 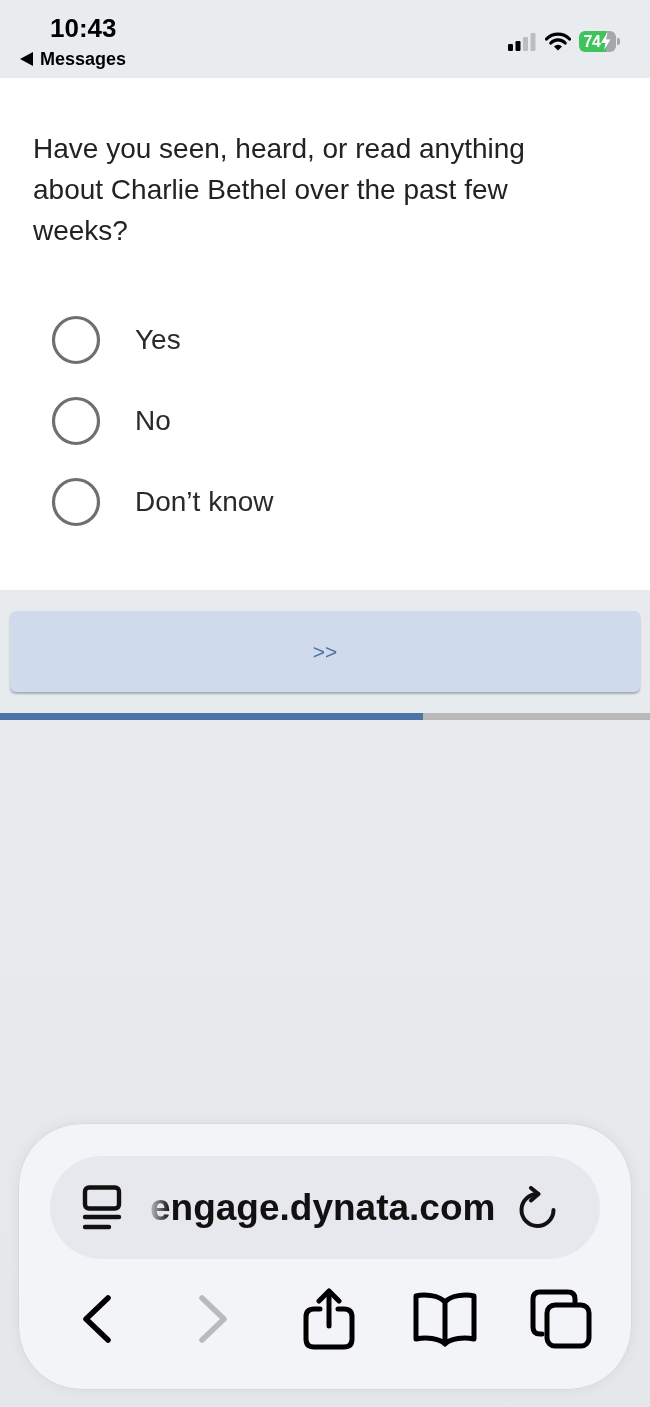 What do you see at coordinates (329, 1319) in the screenshot?
I see `share-icon` at bounding box center [329, 1319].